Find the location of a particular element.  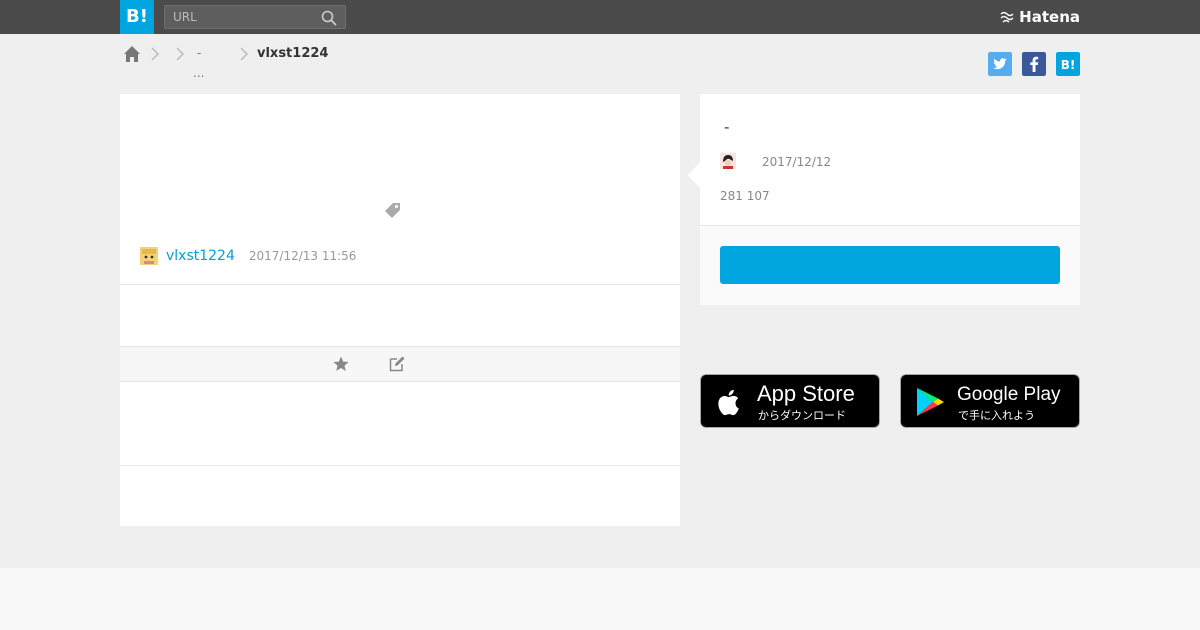

breadcrumb-category: - is located at coordinates (199, 53).